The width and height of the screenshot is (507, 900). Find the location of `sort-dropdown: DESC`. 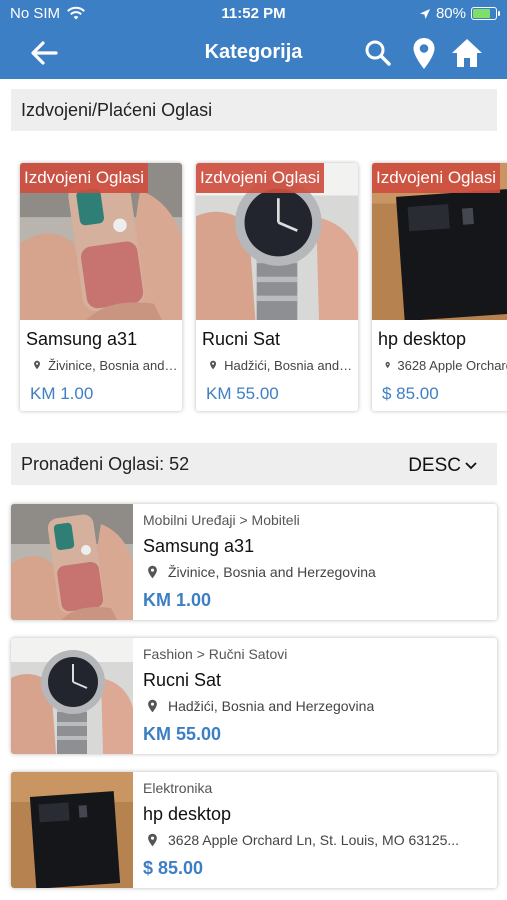

sort-dropdown: DESC is located at coordinates (442, 466).